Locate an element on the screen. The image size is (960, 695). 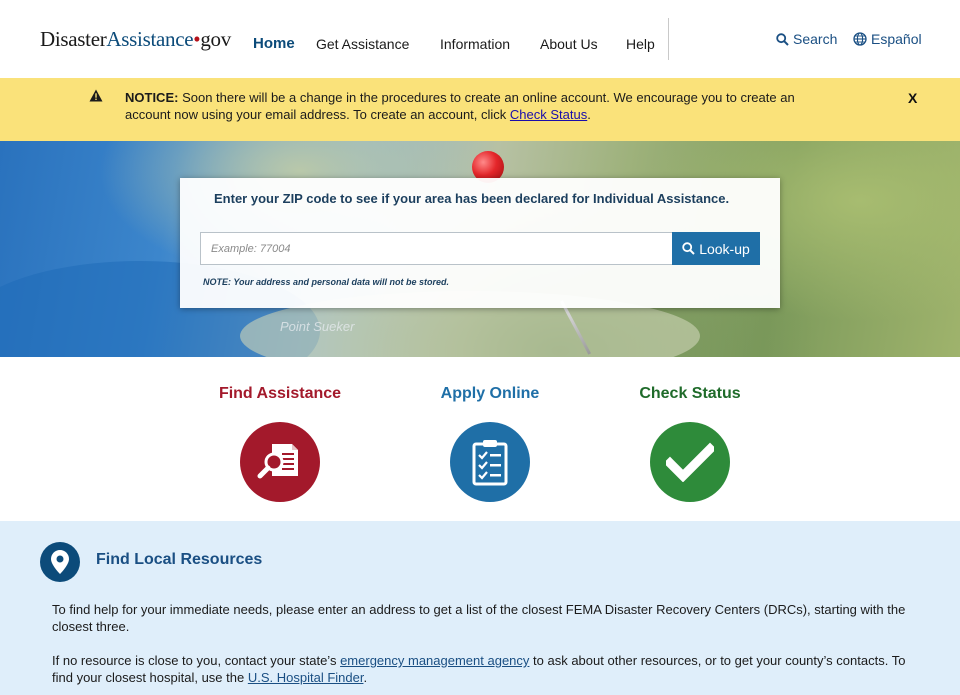
find-assistance-title: Find Assistance is located at coordinates (280, 394).